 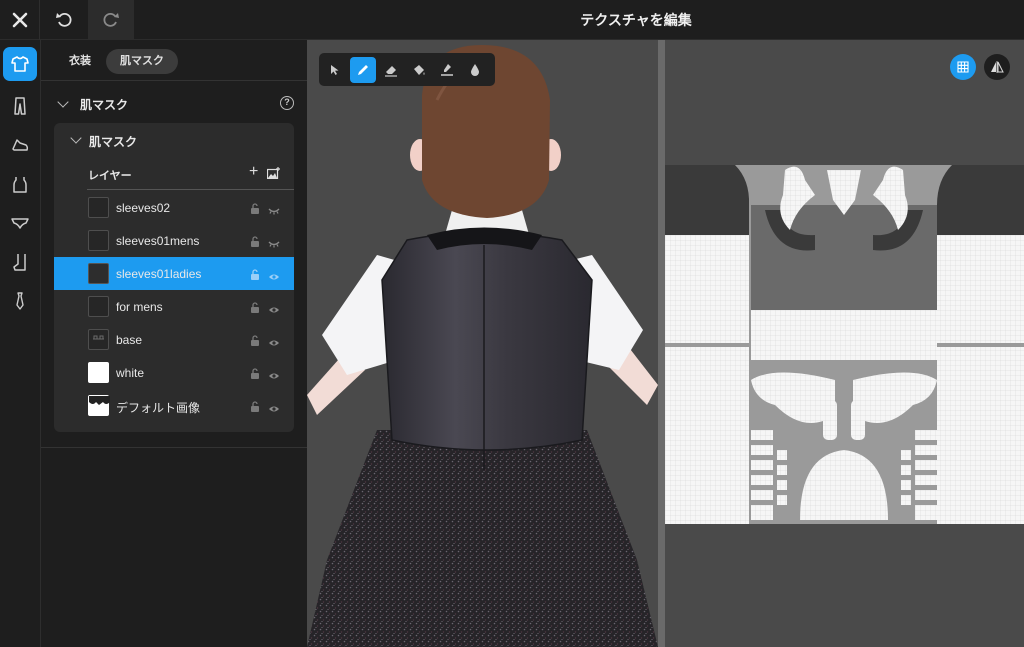 I want to click on add-layer-button: +, so click(x=253, y=172).